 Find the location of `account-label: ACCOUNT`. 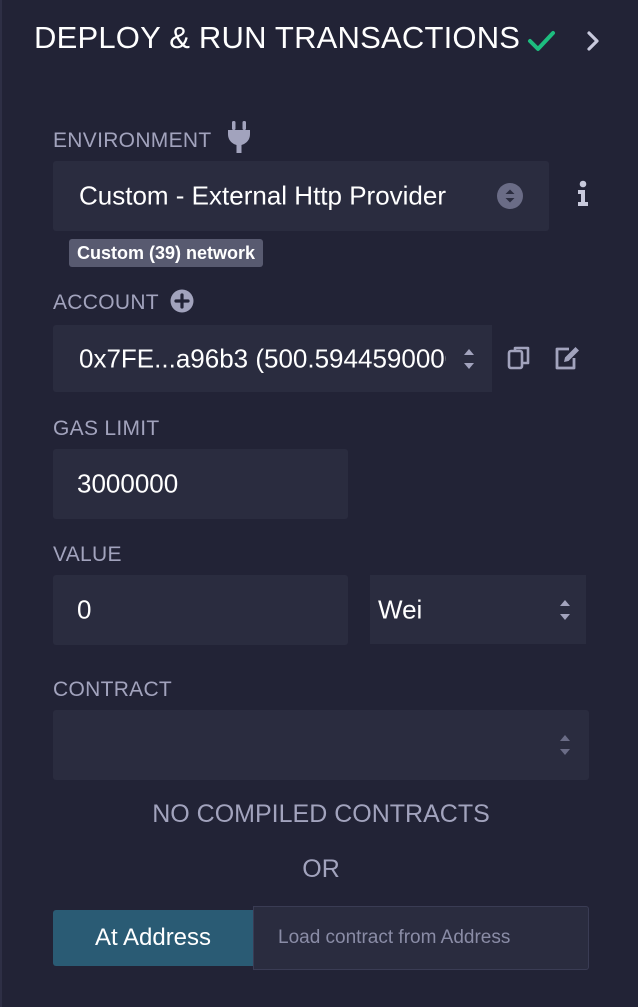

account-label: ACCOUNT is located at coordinates (106, 302).